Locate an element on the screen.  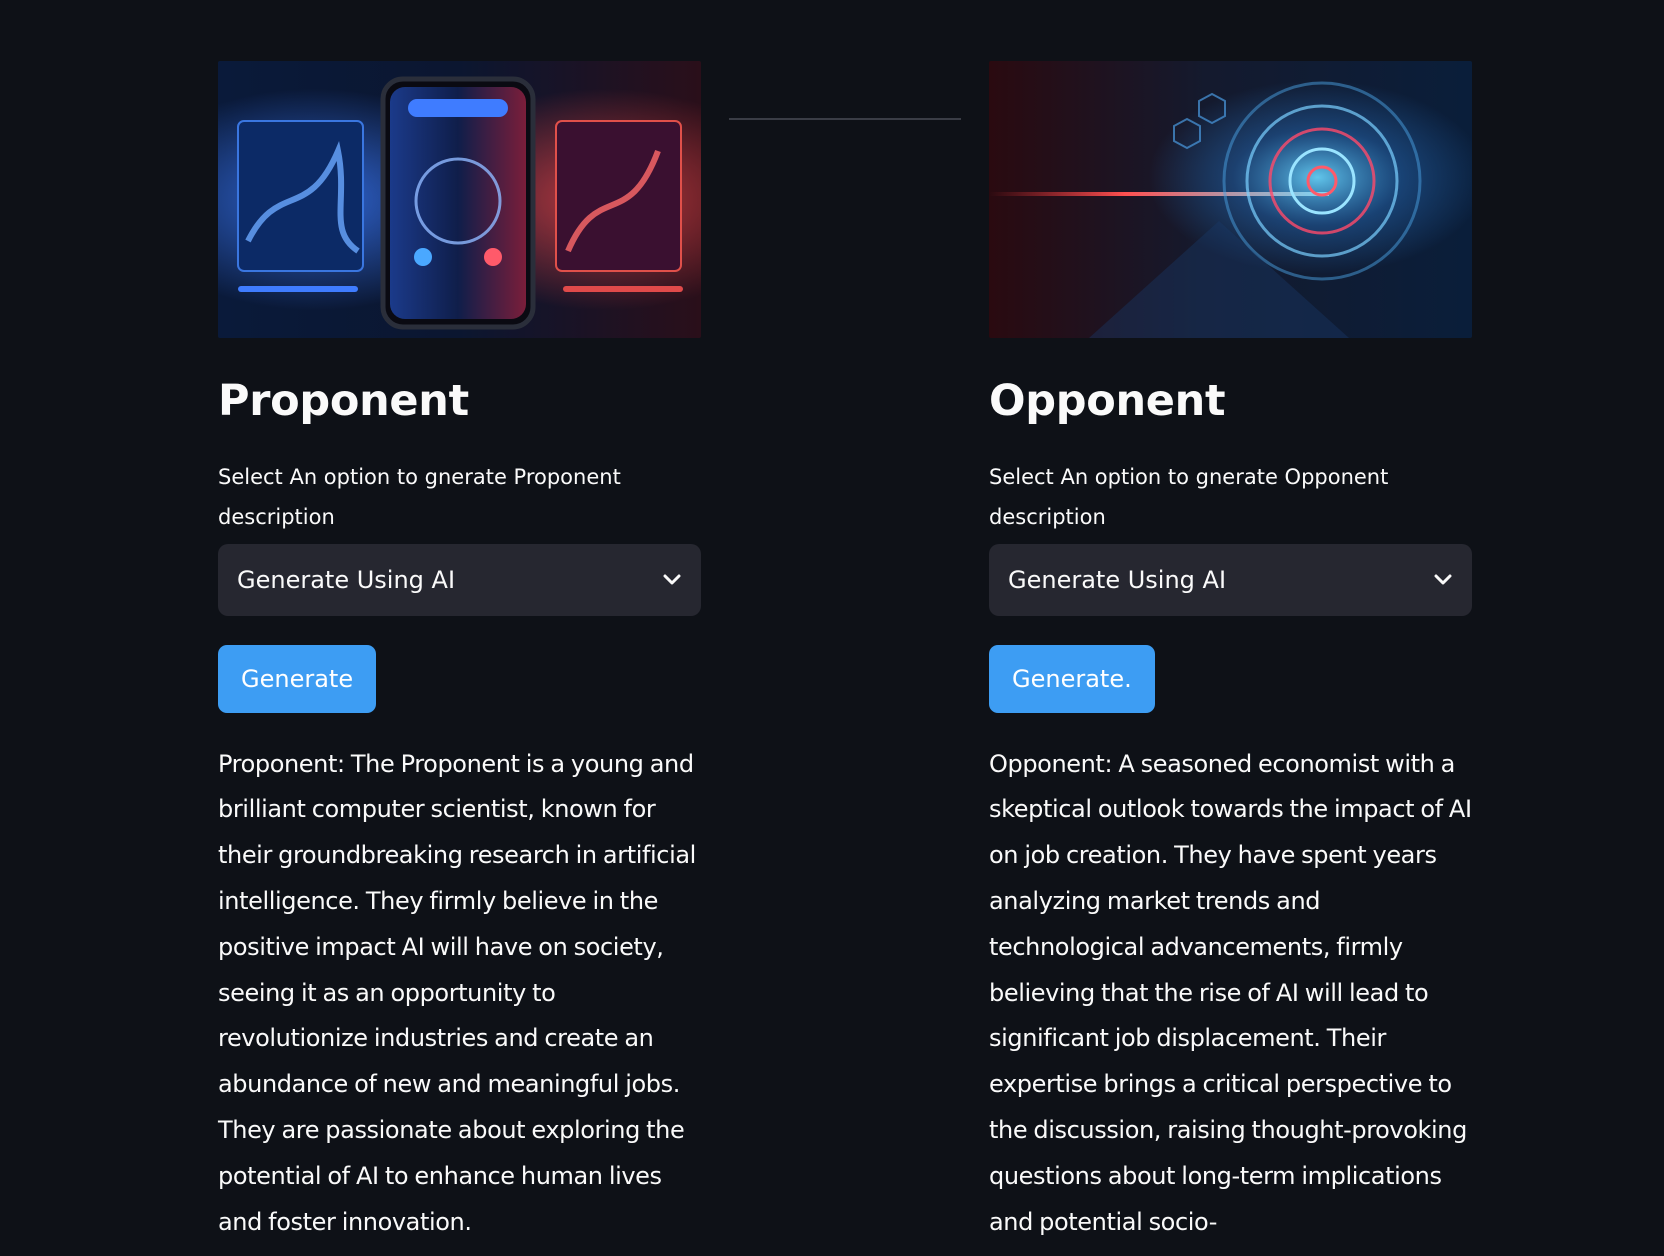
opponent-heading: Opponent is located at coordinates (1107, 401).